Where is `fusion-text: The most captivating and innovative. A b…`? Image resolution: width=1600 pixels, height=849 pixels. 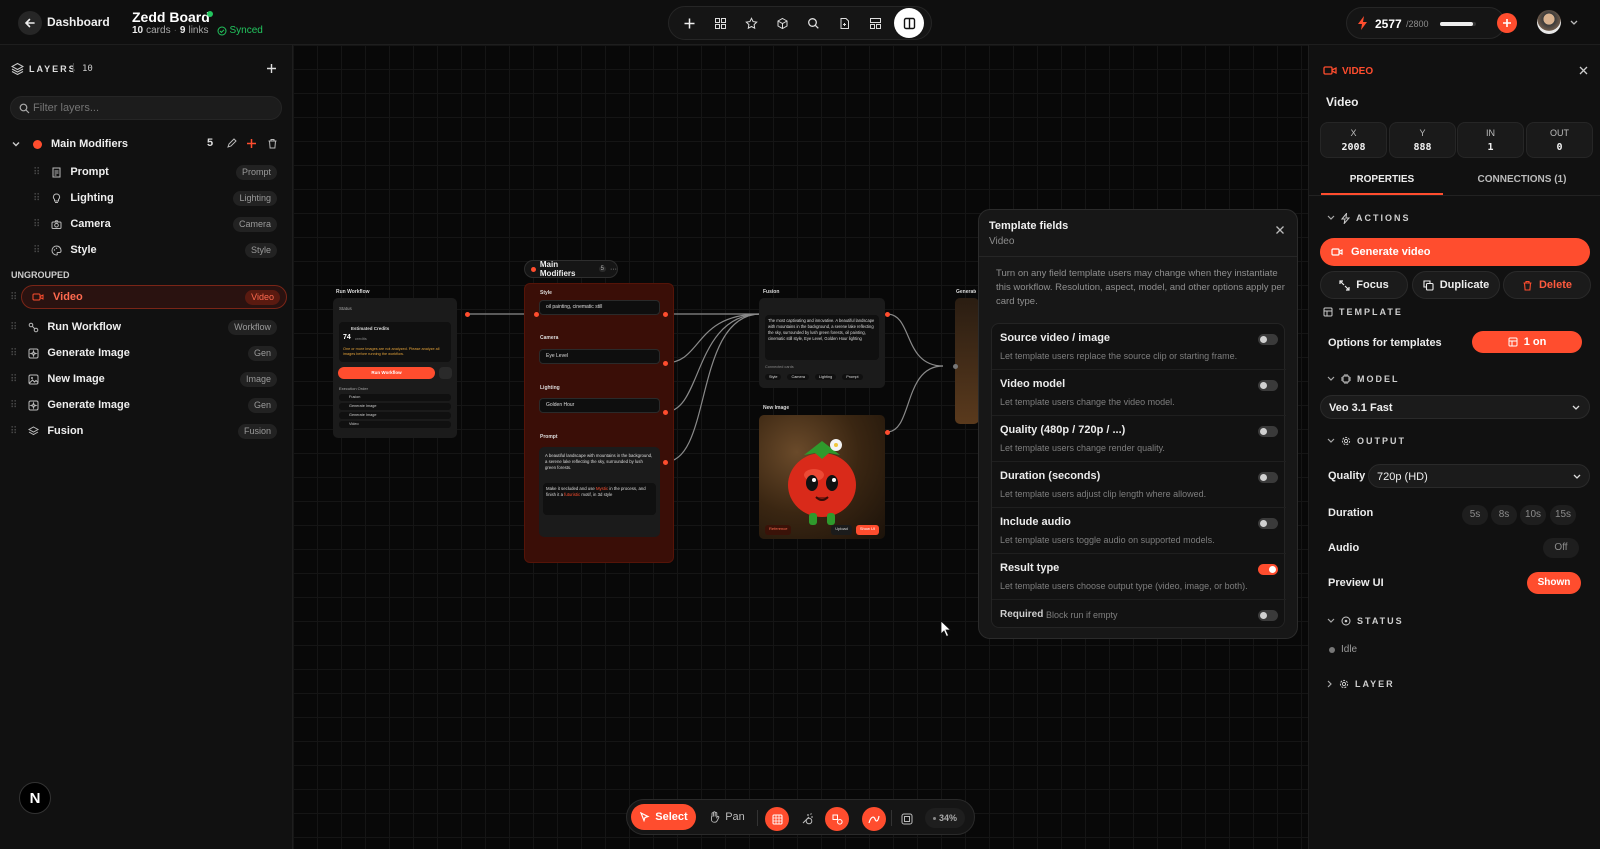 fusion-text: The most captivating and innovative. A b… is located at coordinates (822, 337).